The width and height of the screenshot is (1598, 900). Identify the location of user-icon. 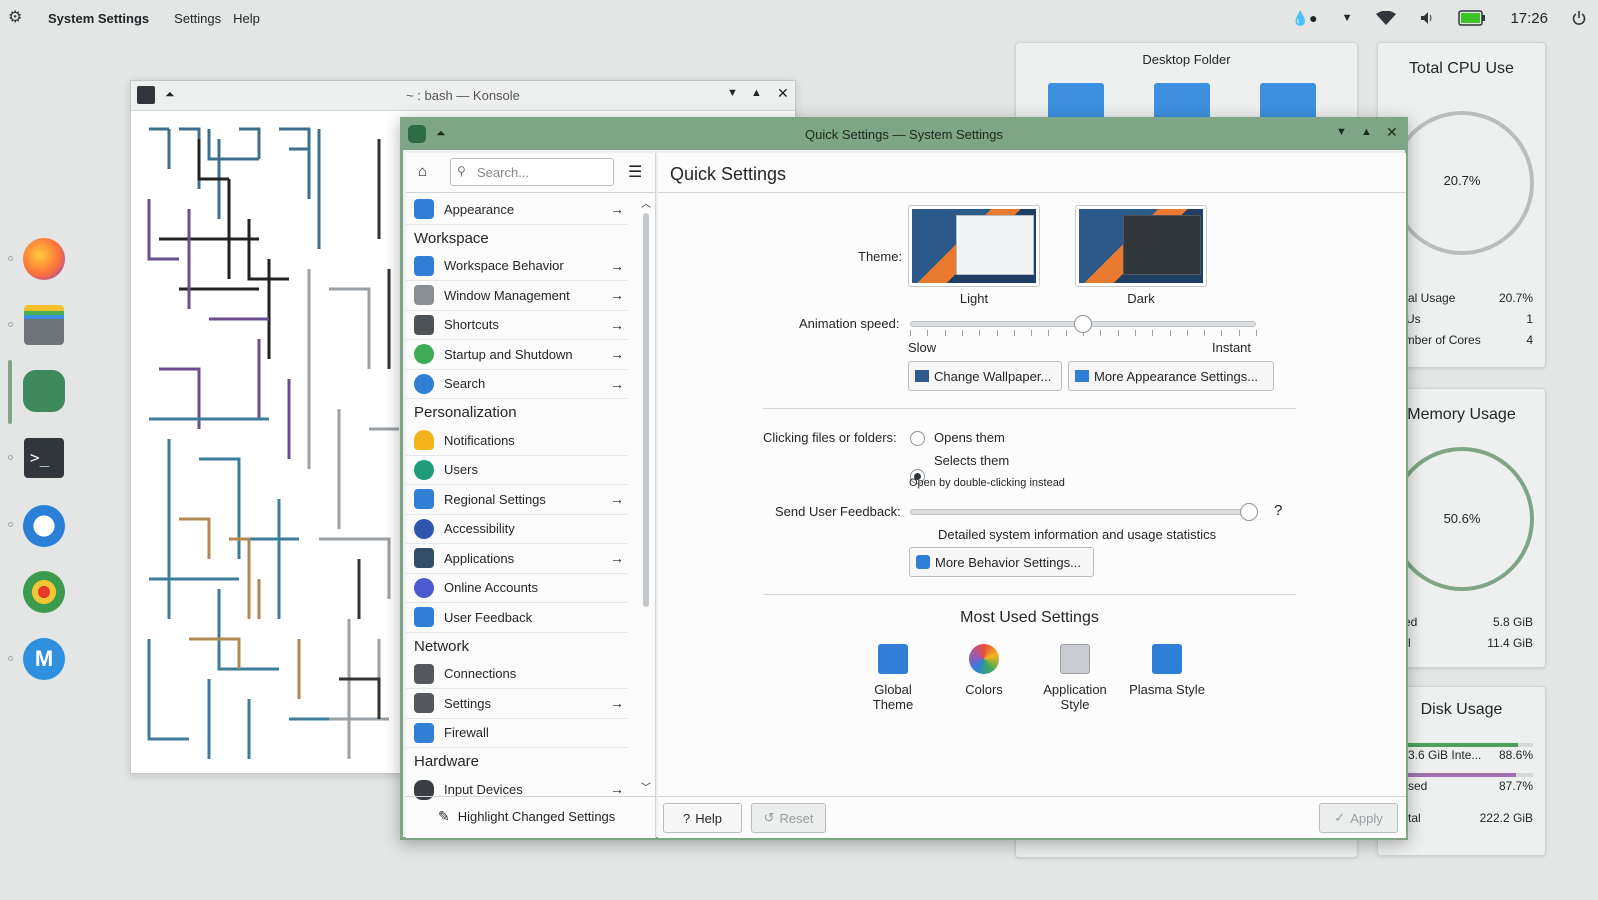
(424, 469).